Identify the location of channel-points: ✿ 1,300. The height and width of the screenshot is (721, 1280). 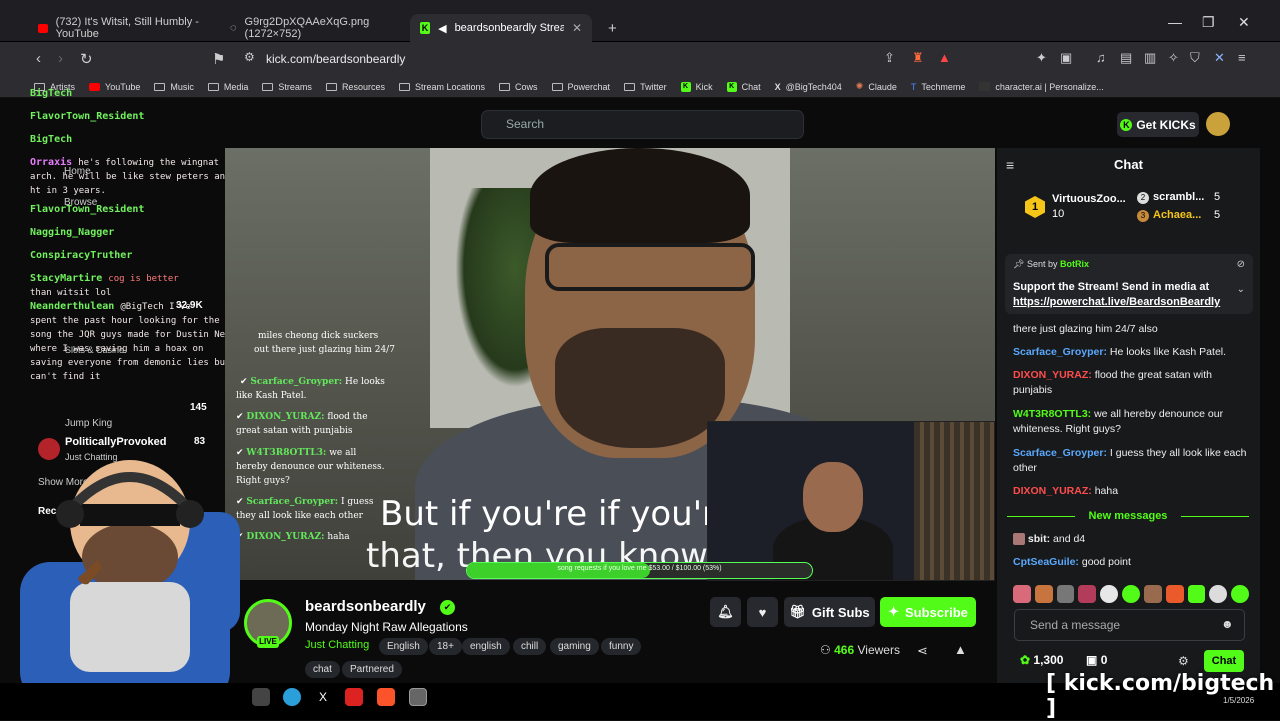
(1041, 660).